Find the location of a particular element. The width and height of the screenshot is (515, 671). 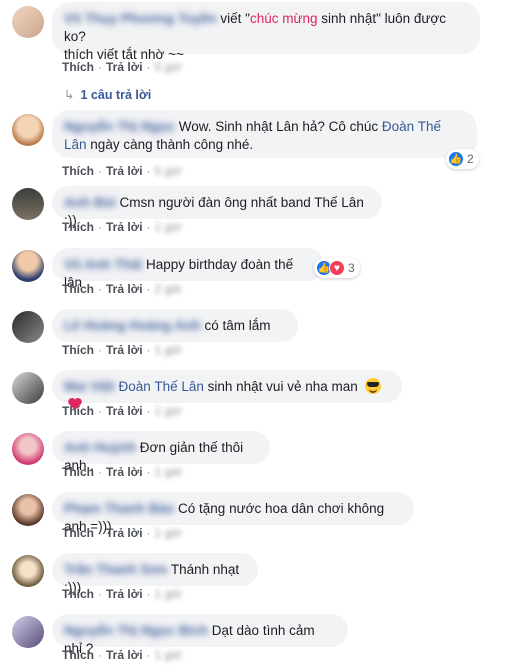

comment-text-highlight: chúc mừng is located at coordinates (283, 18).